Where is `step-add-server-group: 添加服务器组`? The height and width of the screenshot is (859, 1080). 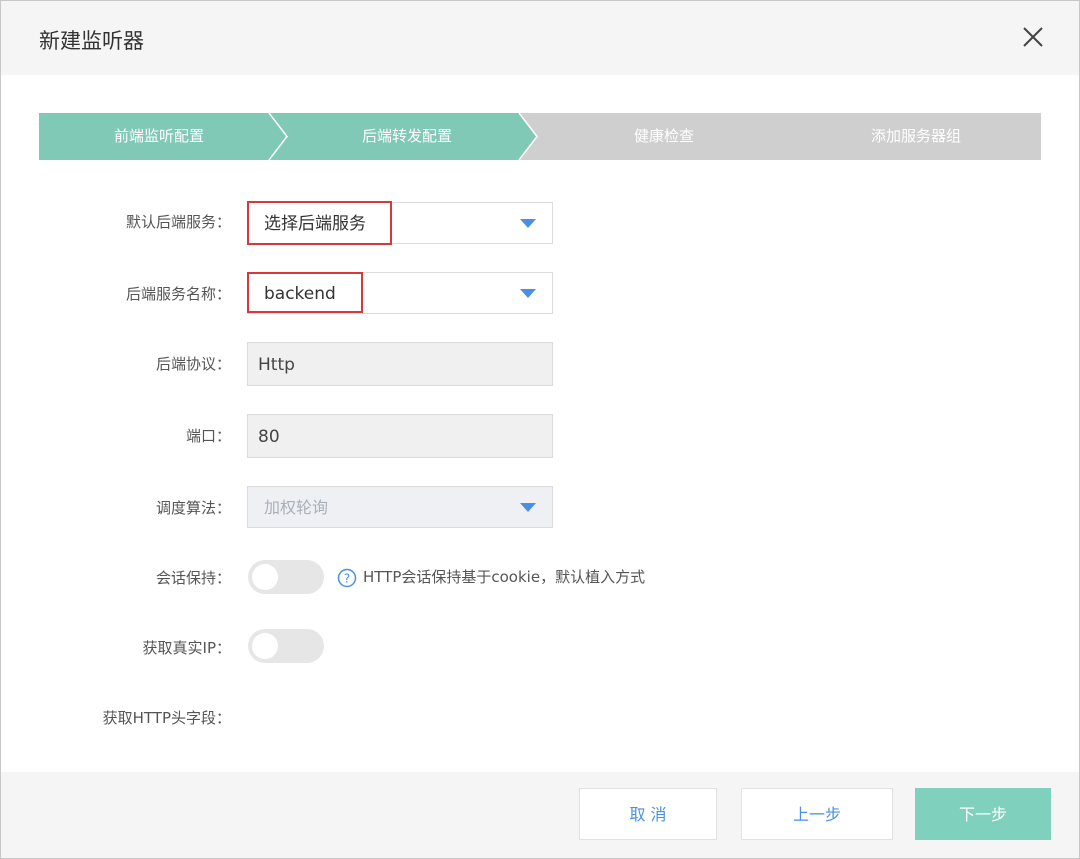 step-add-server-group: 添加服务器组 is located at coordinates (916, 136).